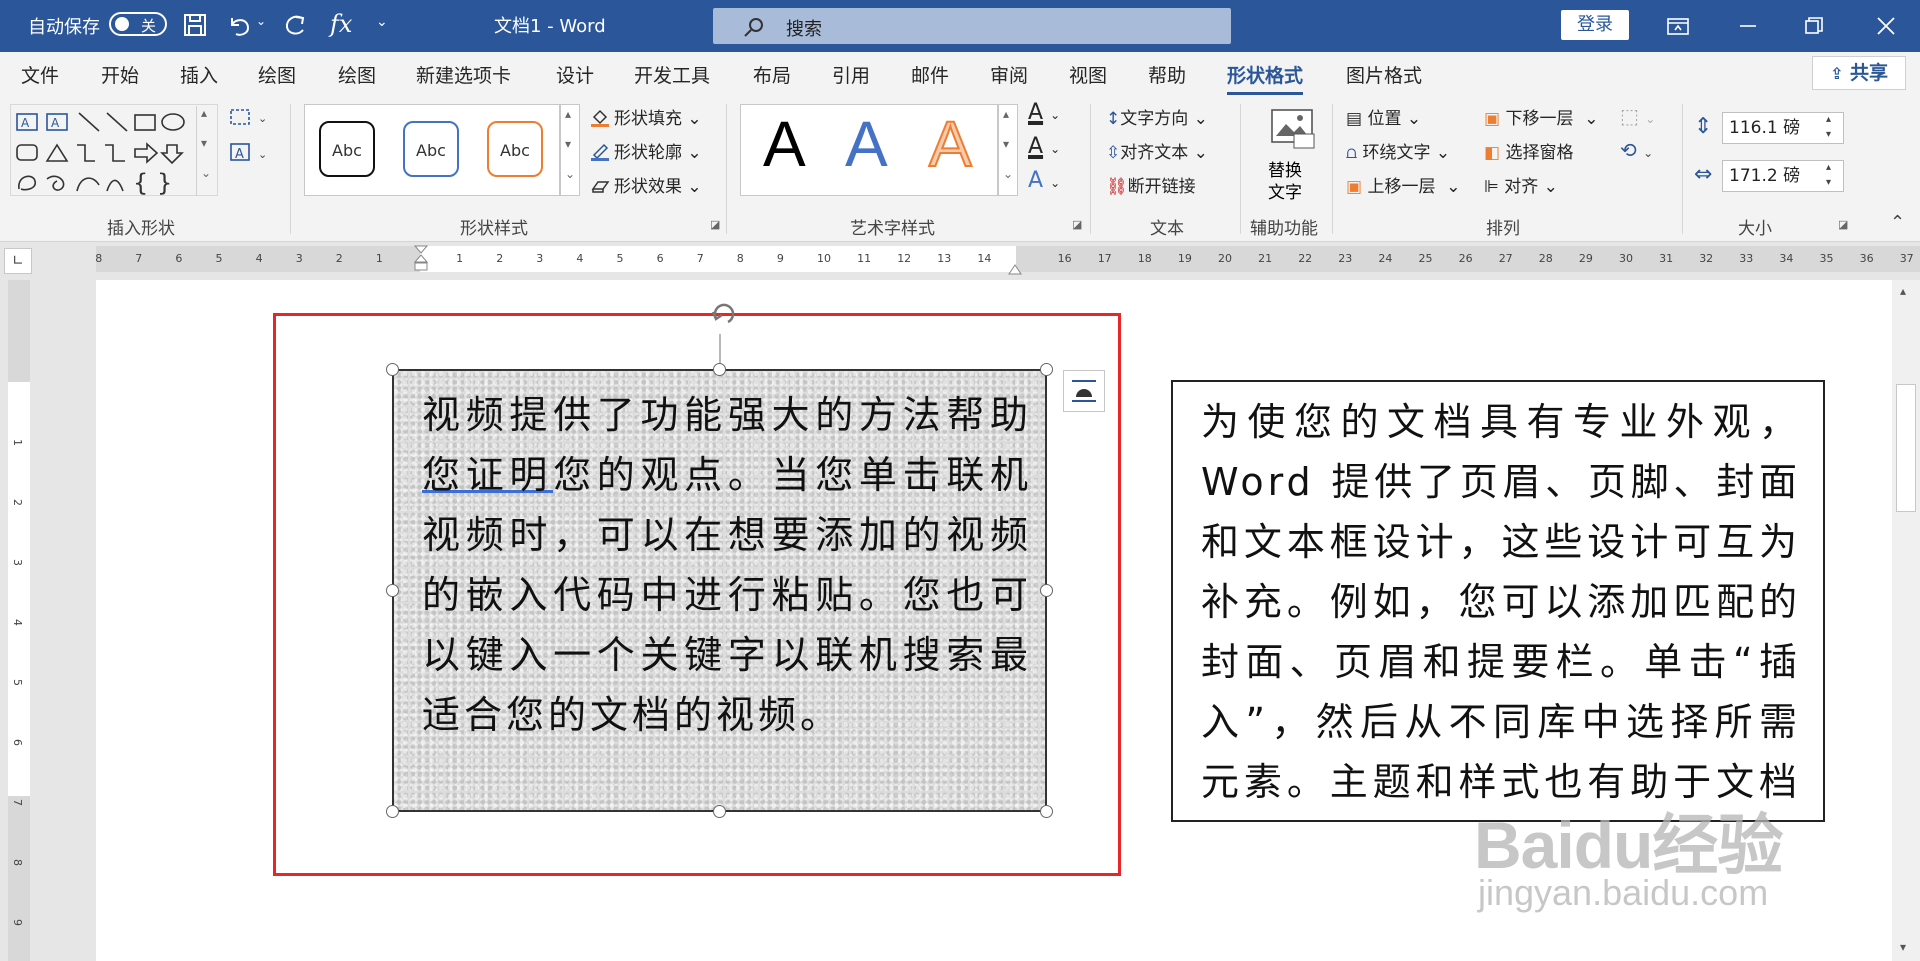 The height and width of the screenshot is (961, 1920). I want to click on style-preset-orange: Abc, so click(515, 149).